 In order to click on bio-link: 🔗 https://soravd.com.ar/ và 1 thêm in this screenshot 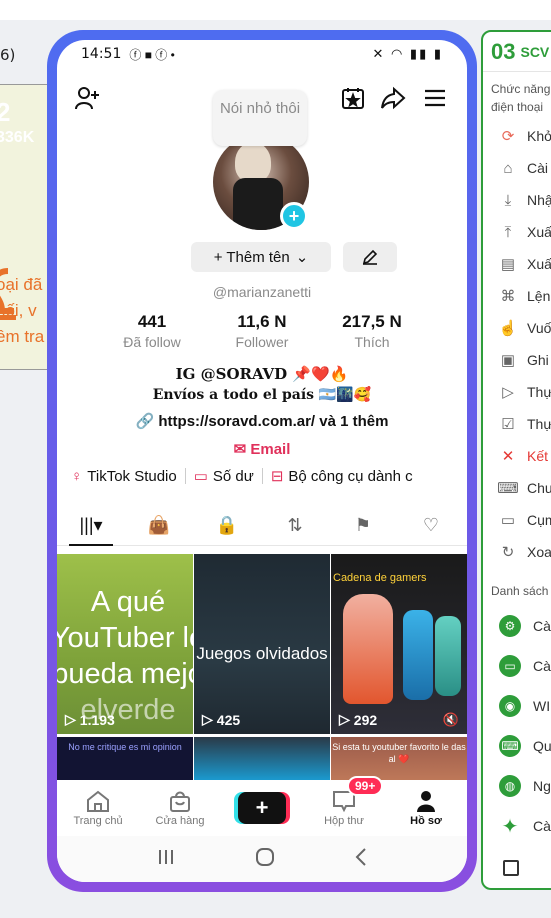, I will do `click(262, 421)`.